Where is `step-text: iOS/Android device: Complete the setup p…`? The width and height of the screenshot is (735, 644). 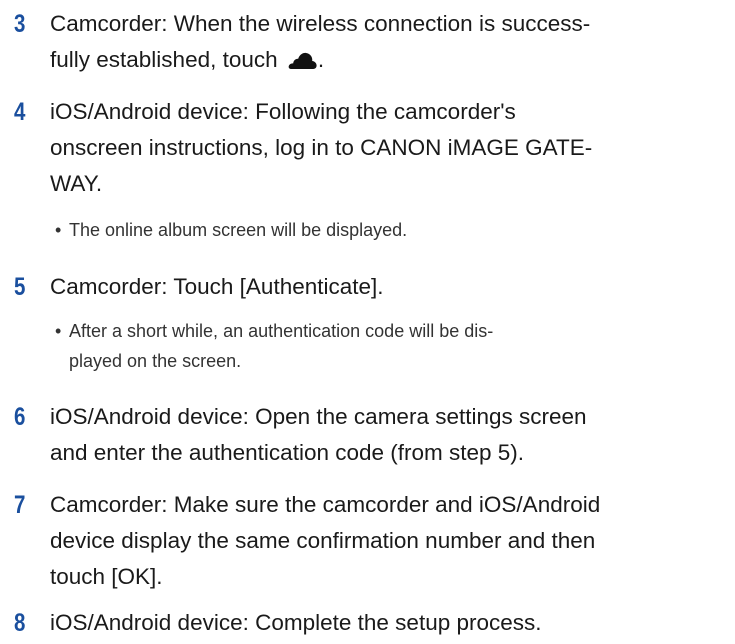 step-text: iOS/Android device: Complete the setup p… is located at coordinates (387, 623).